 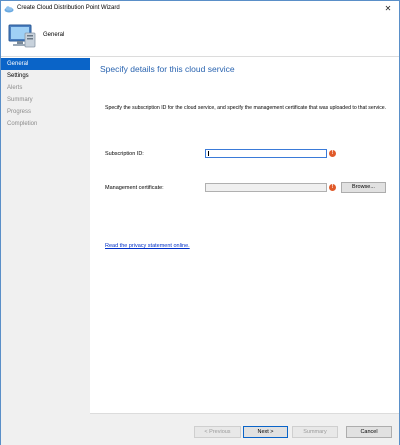 I want to click on nav-item-alerts: Alerts, so click(x=15, y=88).